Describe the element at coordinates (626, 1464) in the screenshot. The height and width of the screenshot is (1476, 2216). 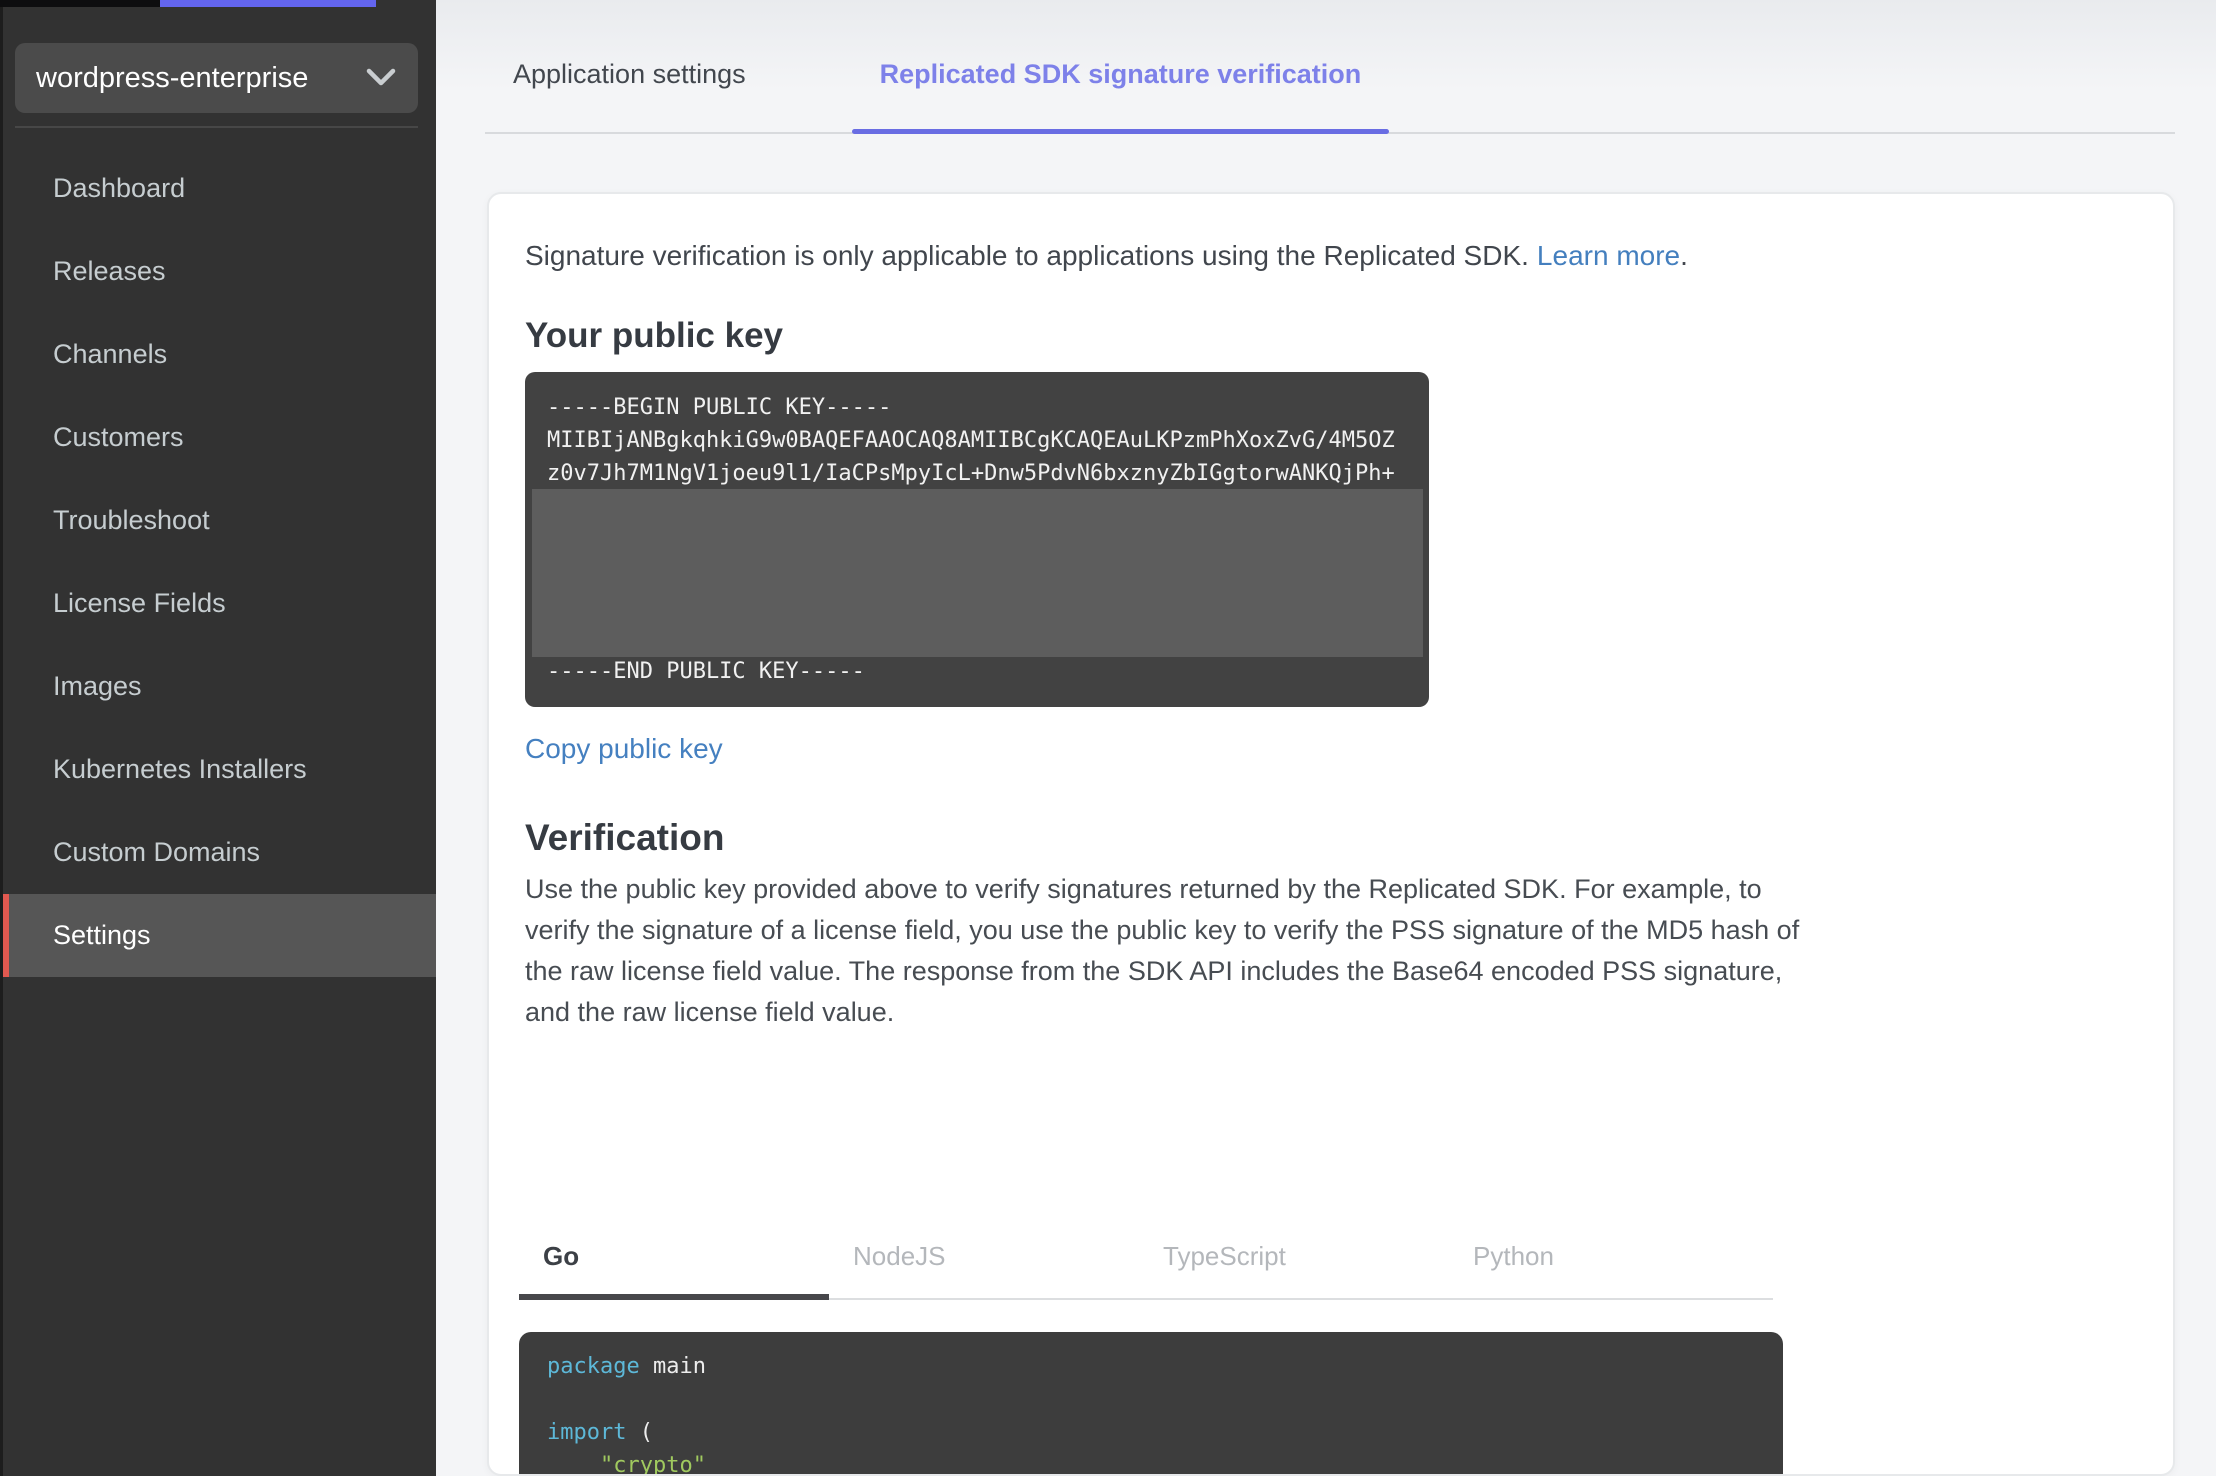
I see `code-string: "crypto"` at that location.